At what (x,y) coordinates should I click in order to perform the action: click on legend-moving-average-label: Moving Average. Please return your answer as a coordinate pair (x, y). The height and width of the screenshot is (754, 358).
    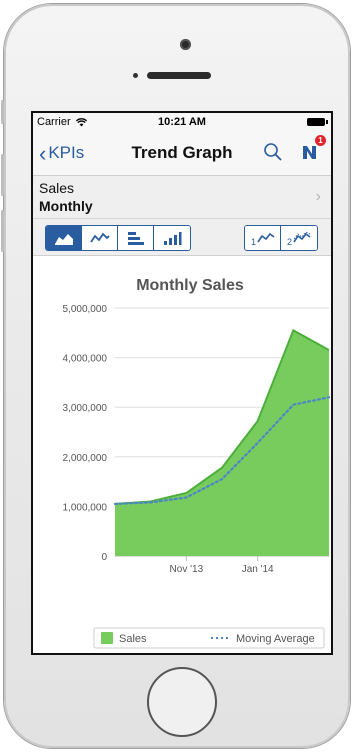
    Looking at the image, I should click on (275, 639).